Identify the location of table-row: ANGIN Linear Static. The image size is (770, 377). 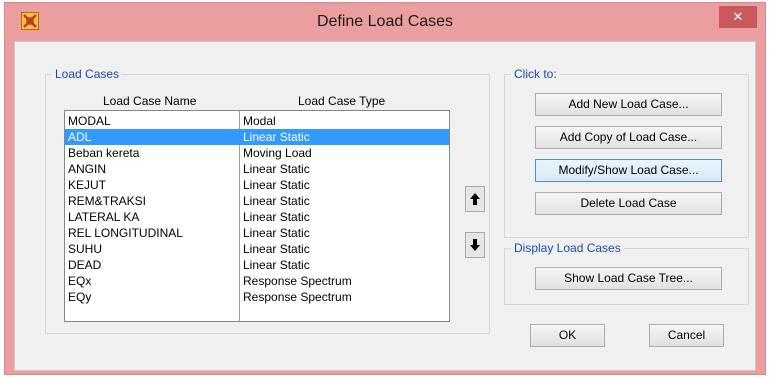
(257, 169).